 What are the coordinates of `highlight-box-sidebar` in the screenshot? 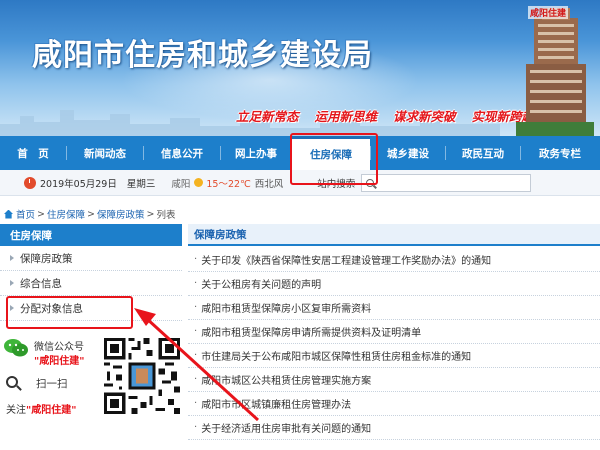 It's located at (69, 312).